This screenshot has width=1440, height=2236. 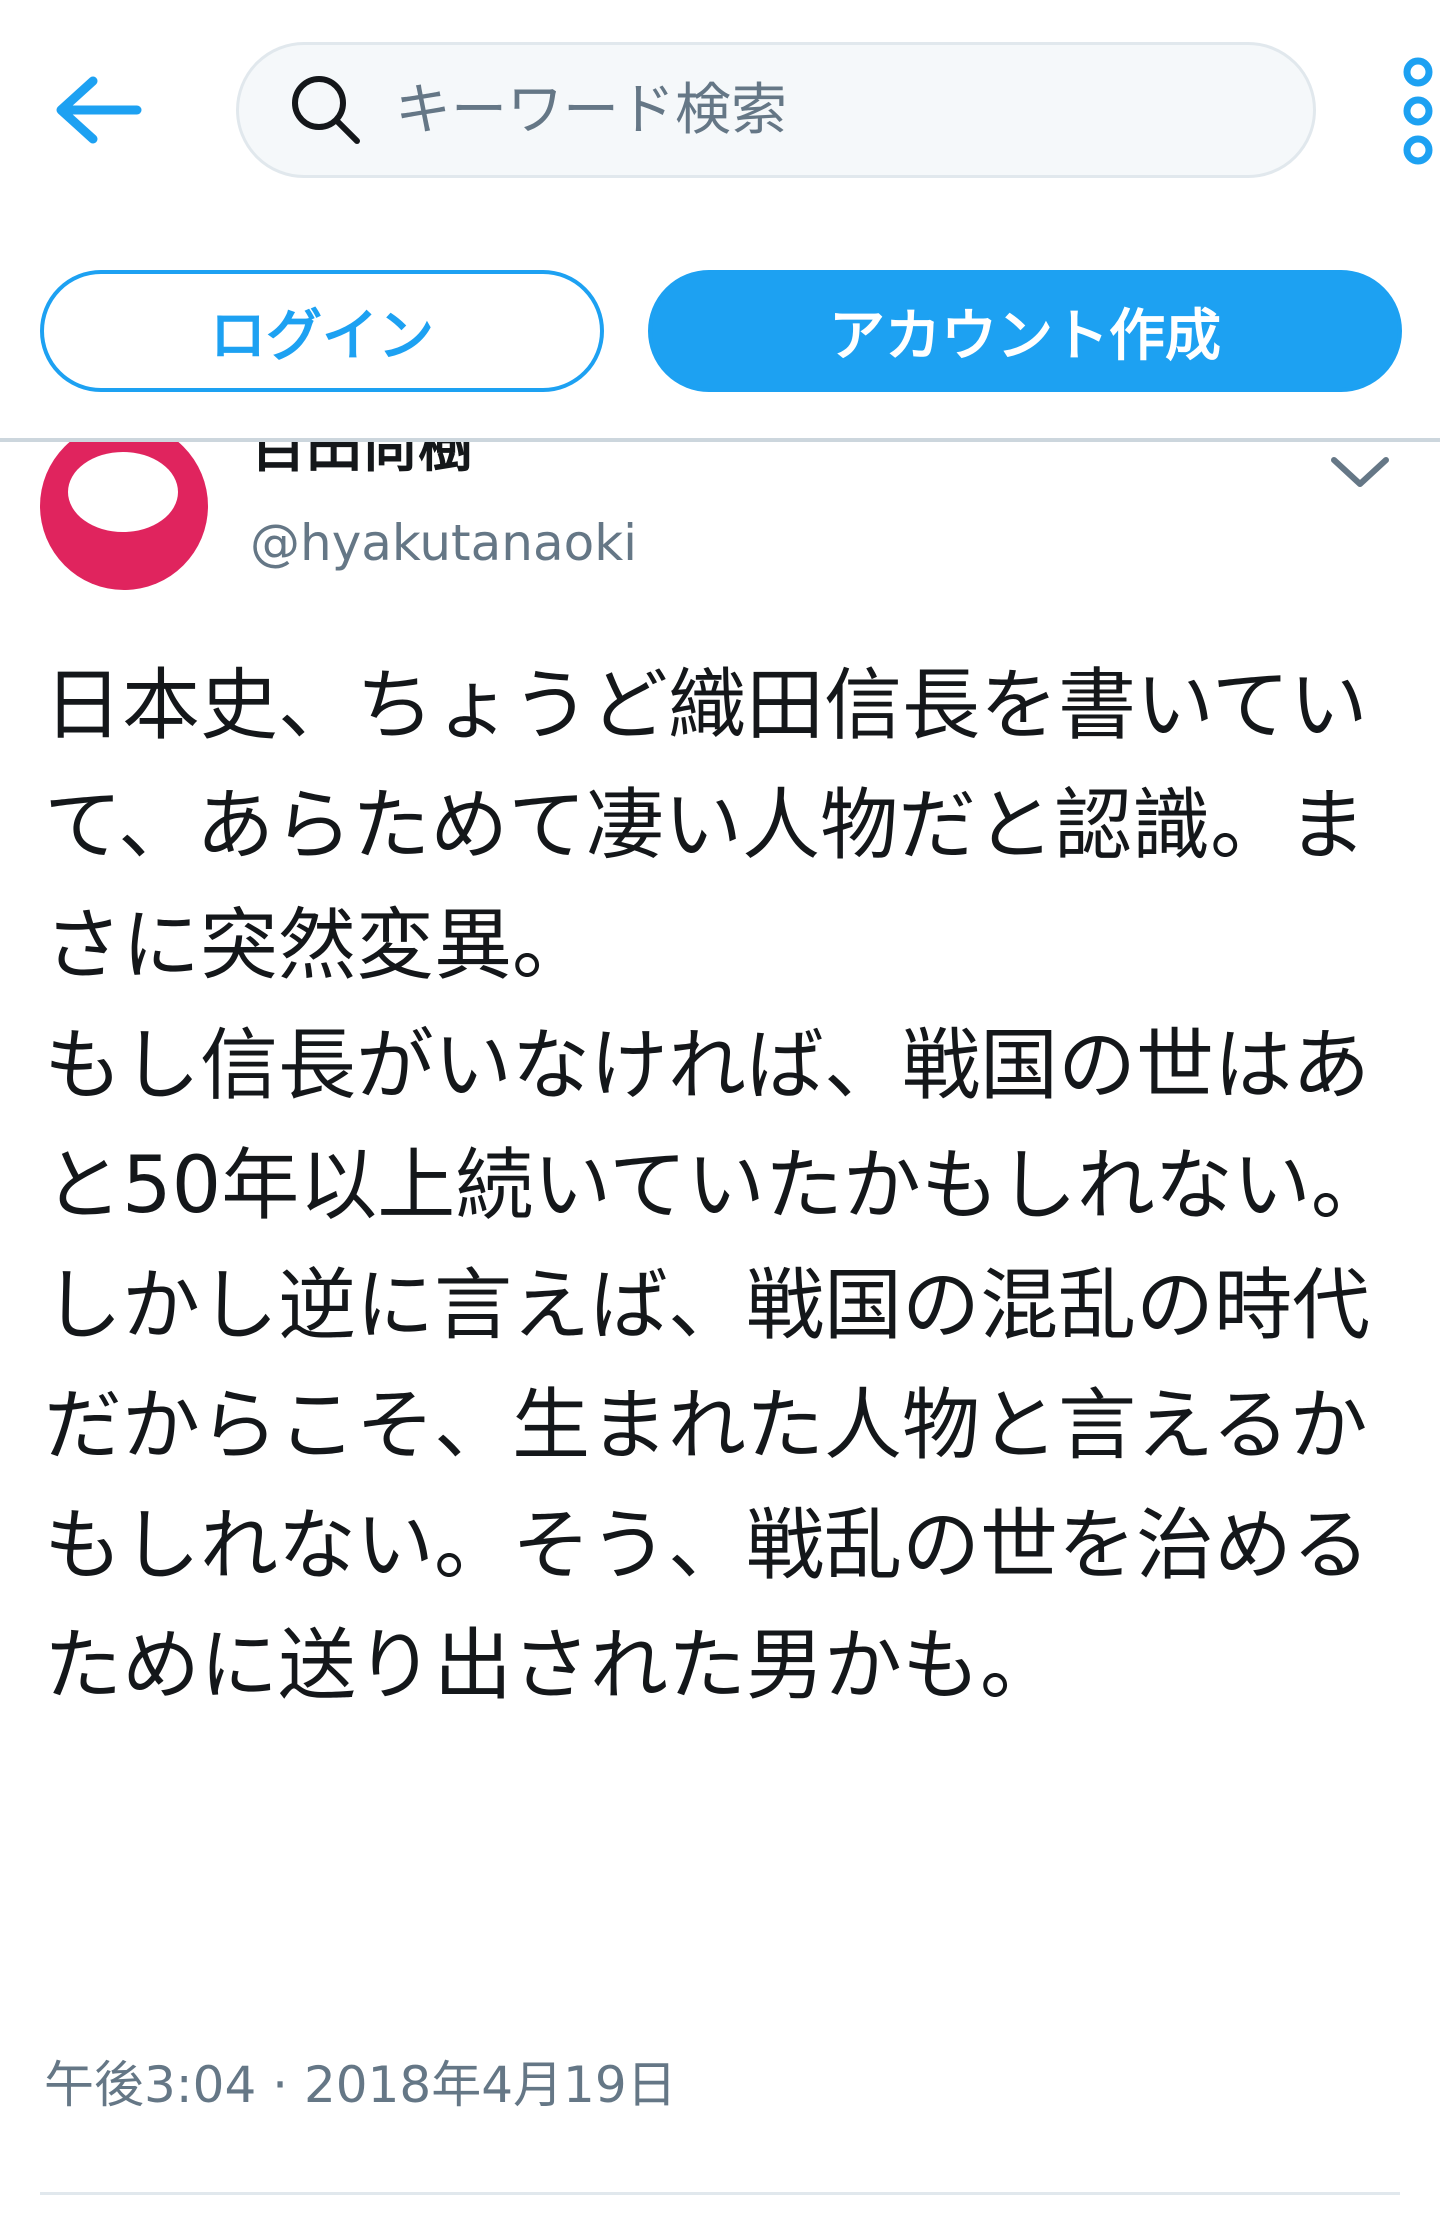 I want to click on search-bar, so click(x=776, y=110).